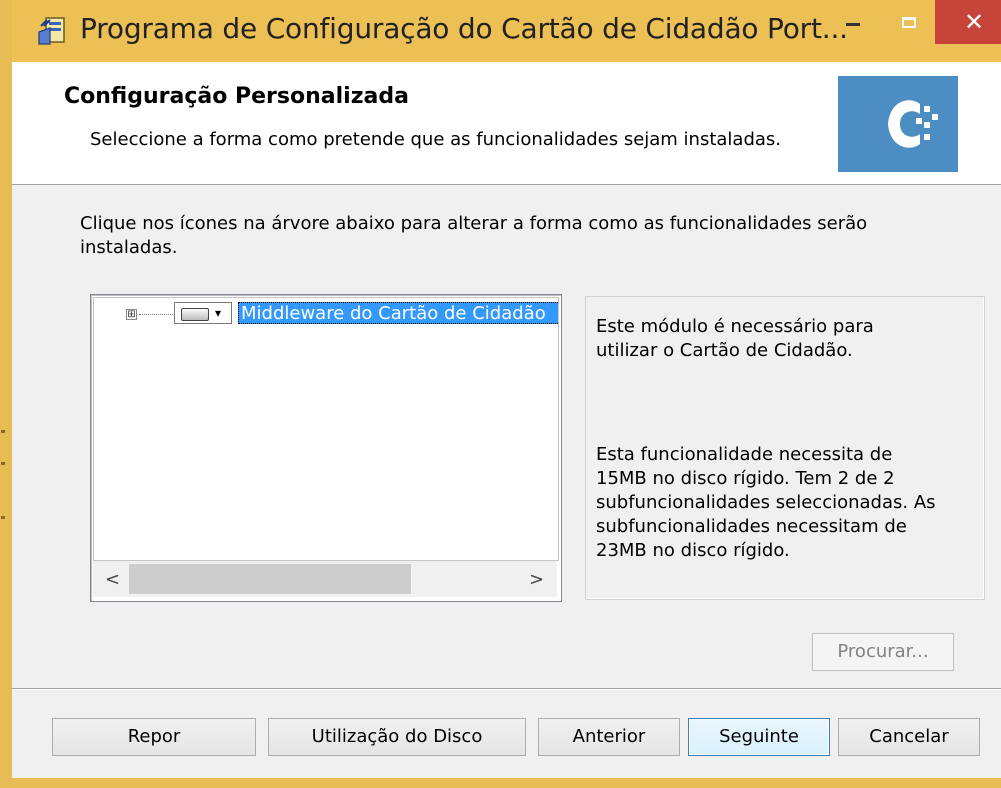 The width and height of the screenshot is (1001, 788). I want to click on dropdown-caret-icon: ▾, so click(218, 313).